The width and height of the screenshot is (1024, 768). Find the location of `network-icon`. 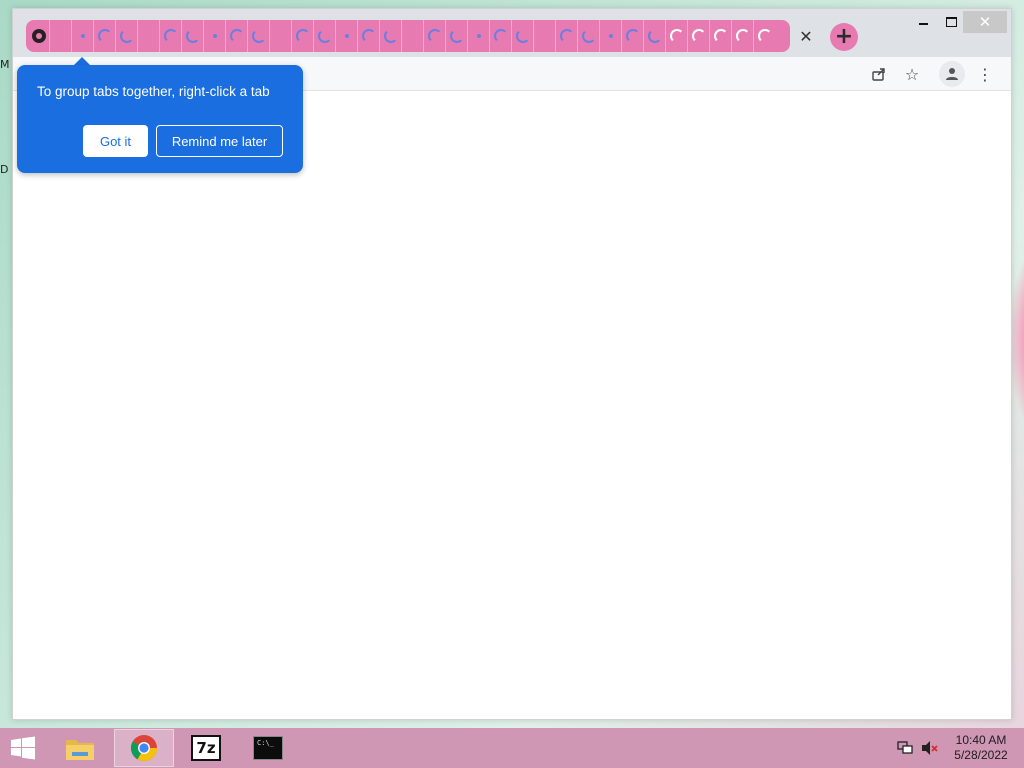

network-icon is located at coordinates (906, 748).